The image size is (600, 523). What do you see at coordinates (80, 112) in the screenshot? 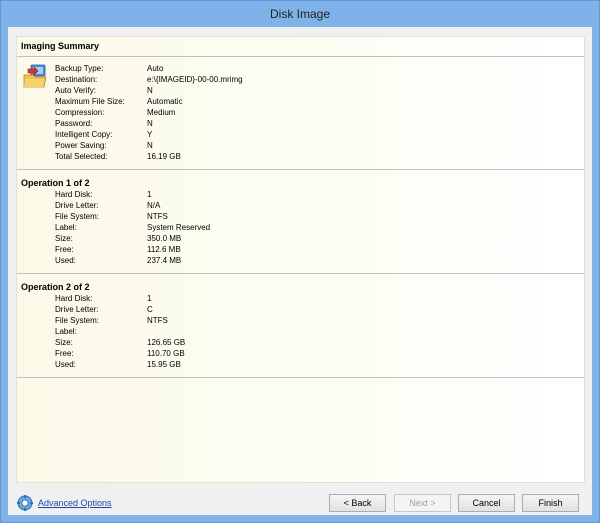
I see `row-label: Compression:` at bounding box center [80, 112].